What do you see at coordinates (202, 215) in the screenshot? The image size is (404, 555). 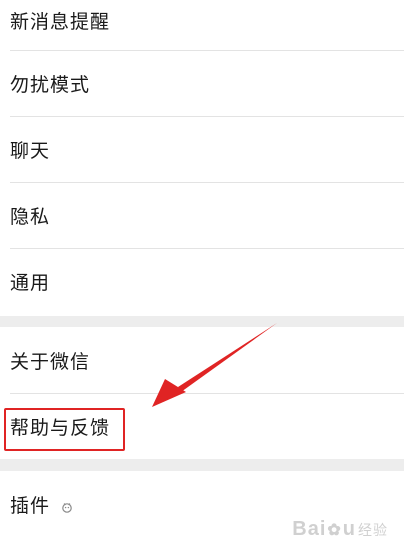 I see `settings-item-privacy: 隐私` at bounding box center [202, 215].